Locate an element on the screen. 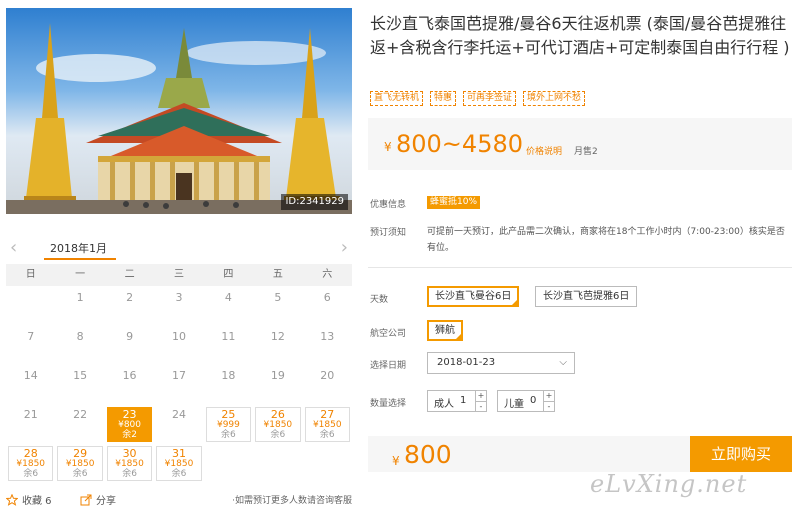 Image resolution: width=800 pixels, height=510 pixels. product-tags: 直飞无转机 特惠 可再李签证 境外上网不愁 is located at coordinates (478, 98).